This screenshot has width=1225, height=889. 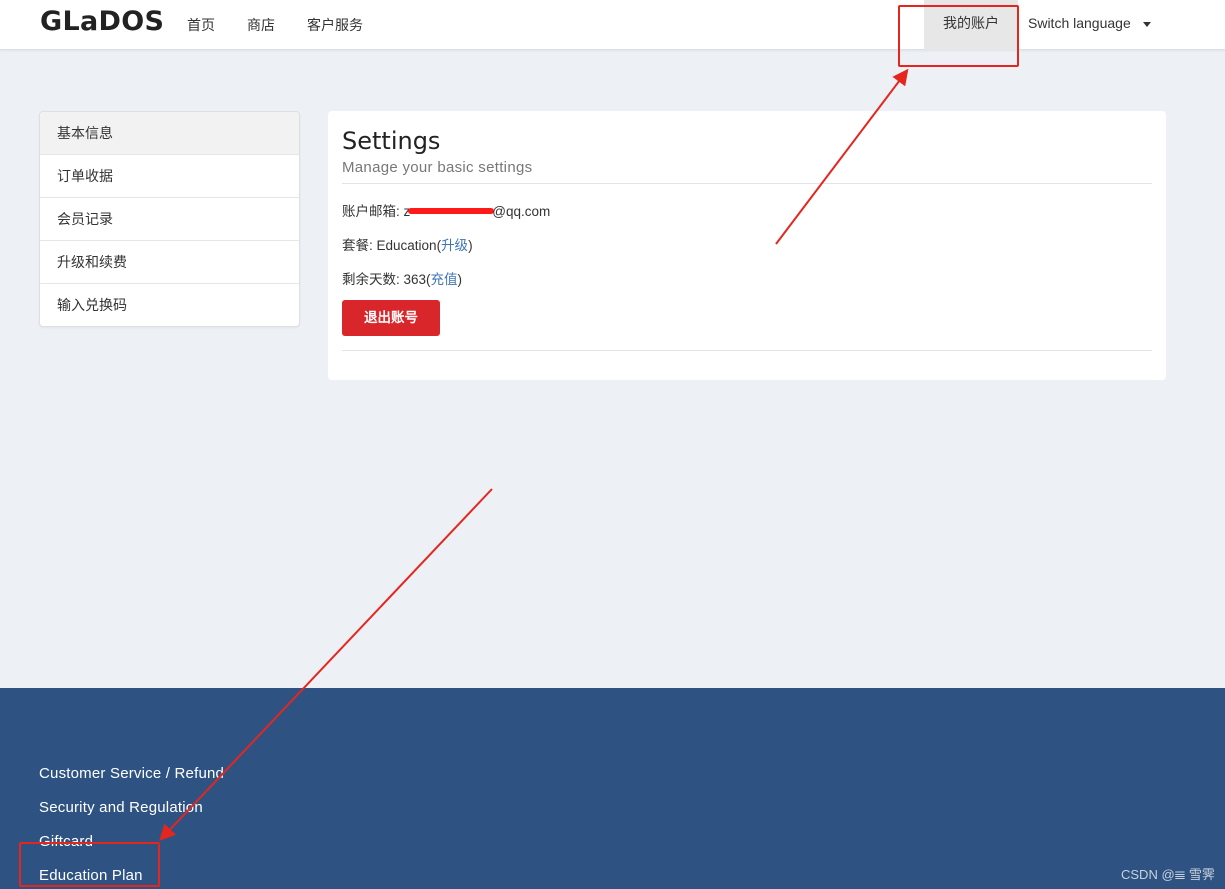 I want to click on sidebar-item-upgrade-renew: 升级和续费, so click(x=169, y=262).